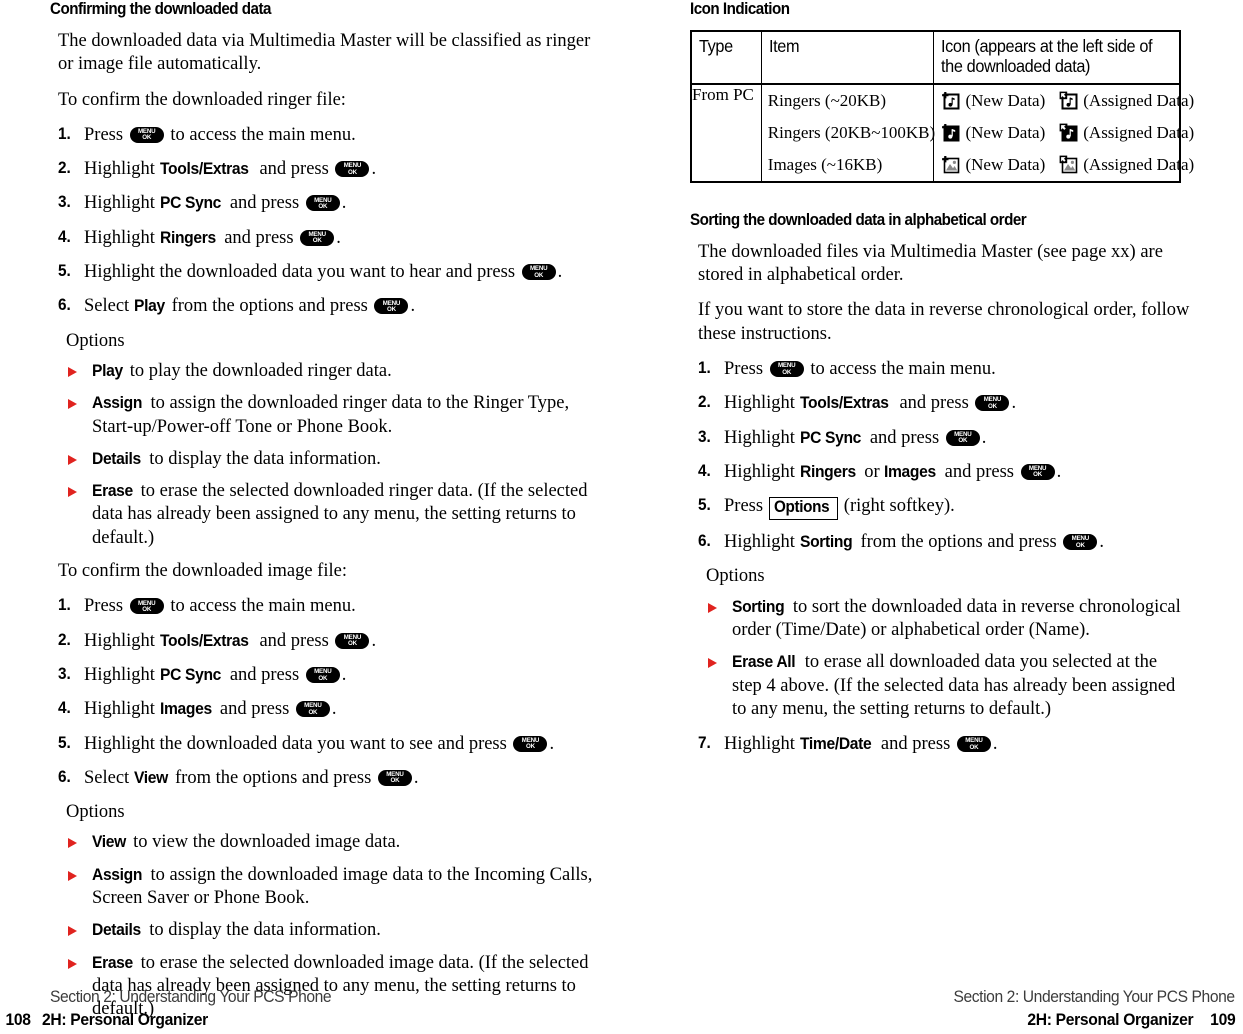 This screenshot has width=1243, height=1034. What do you see at coordinates (1068, 100) in the screenshot?
I see `ringer-small-assigned-icon` at bounding box center [1068, 100].